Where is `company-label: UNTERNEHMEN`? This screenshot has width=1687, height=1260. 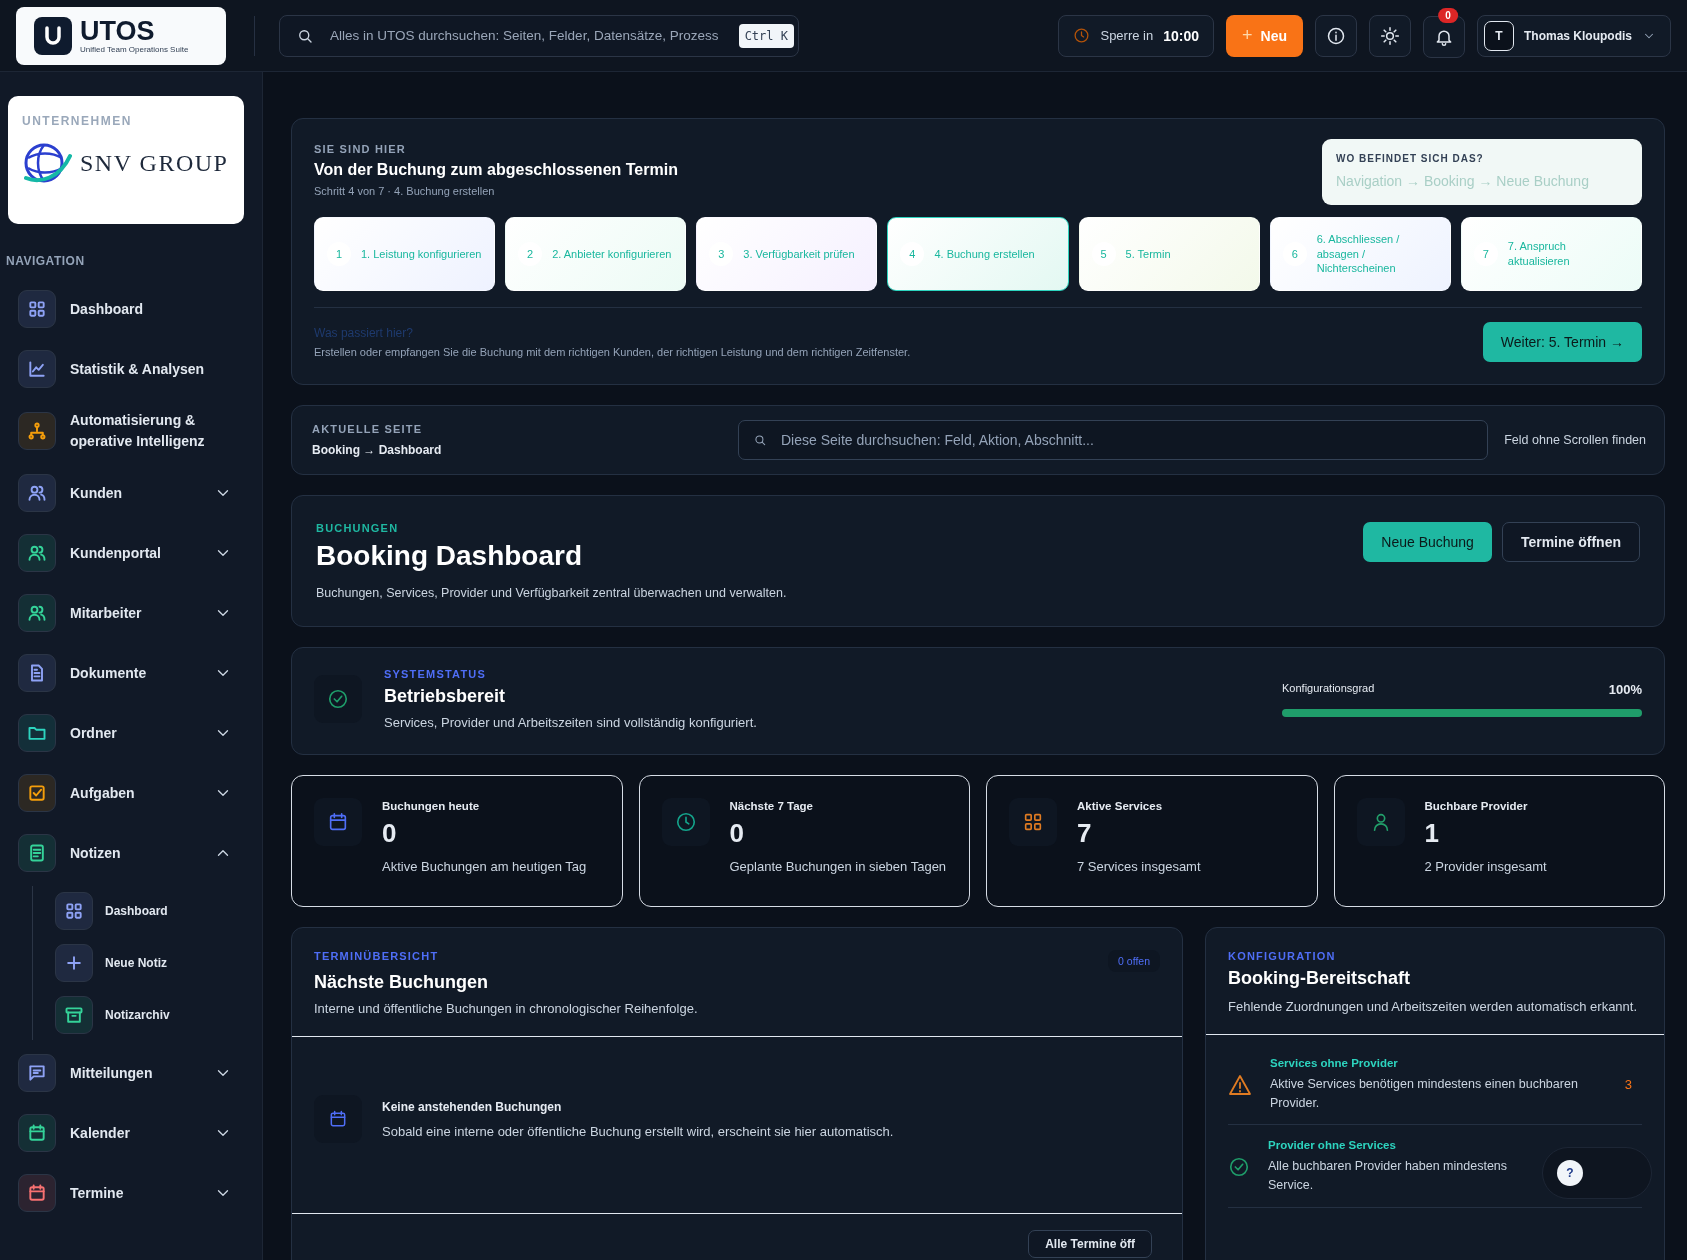 company-label: UNTERNEHMEN is located at coordinates (77, 121).